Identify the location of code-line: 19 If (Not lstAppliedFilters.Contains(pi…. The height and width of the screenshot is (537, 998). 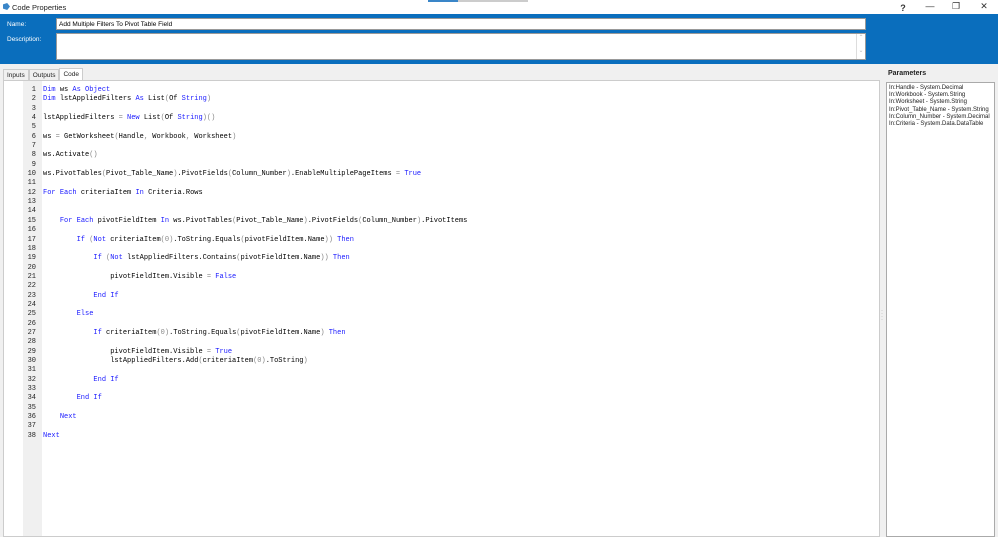
(245, 258).